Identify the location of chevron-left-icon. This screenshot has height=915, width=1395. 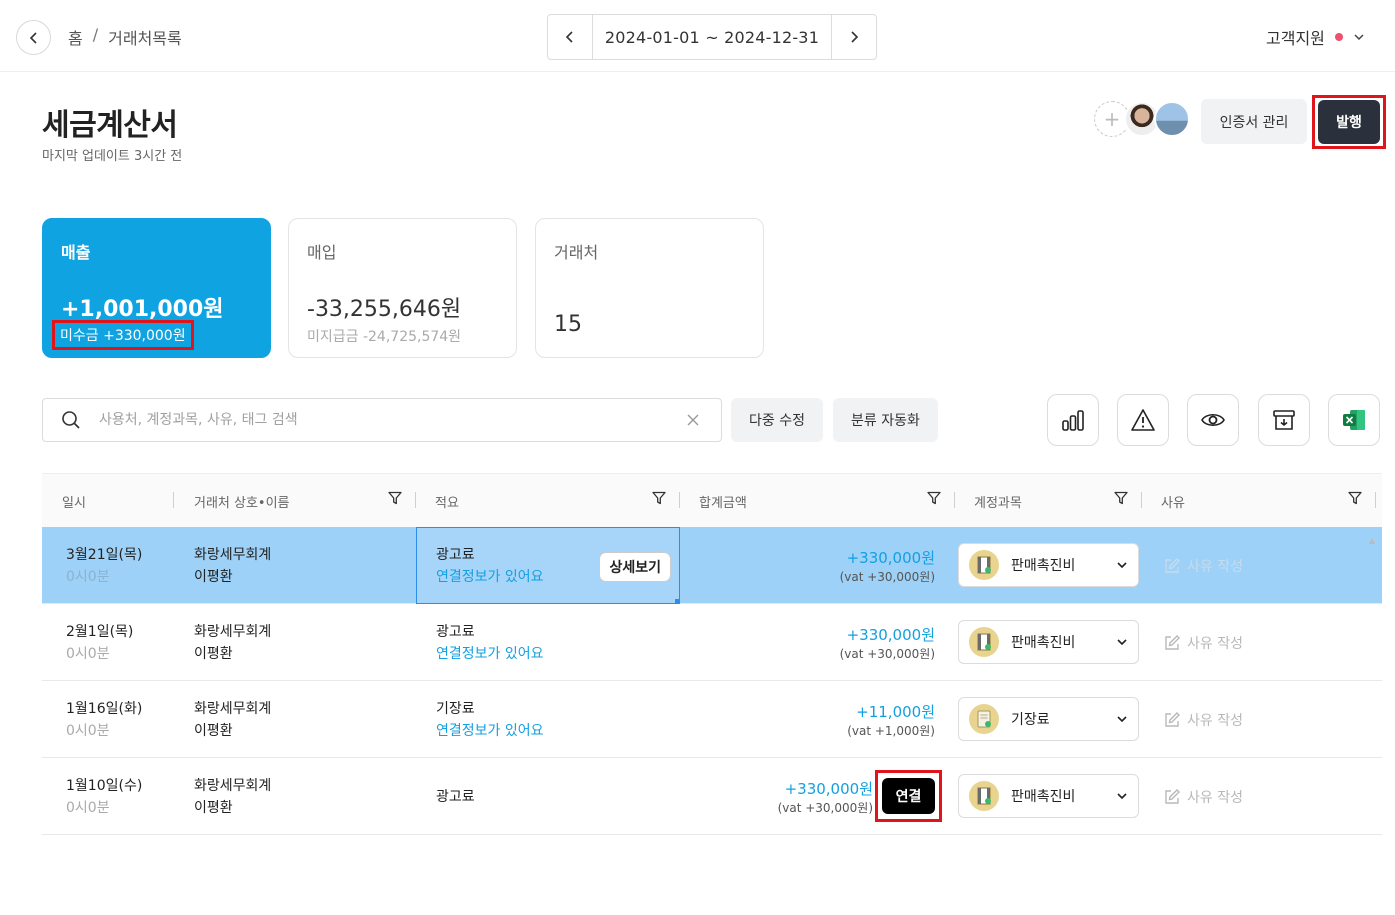
(33, 37).